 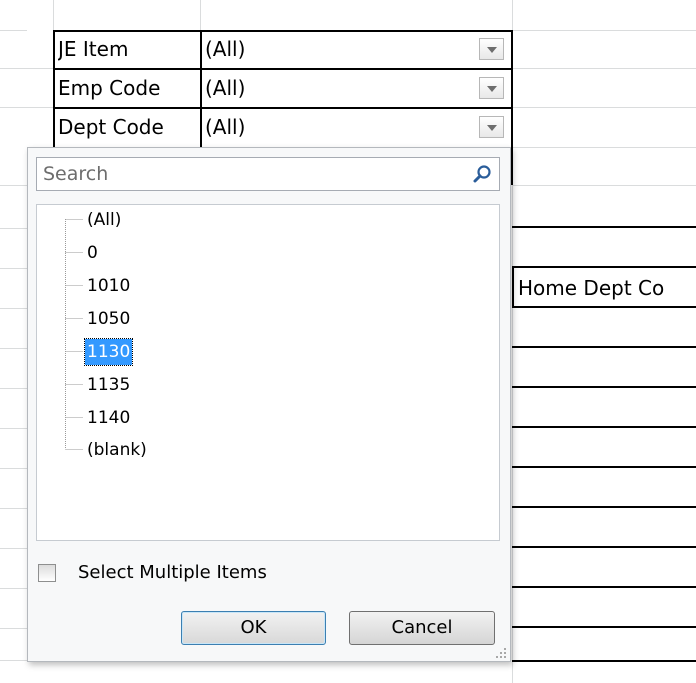 I want to click on table-header-home-dept: Home Dept Co, so click(x=607, y=288).